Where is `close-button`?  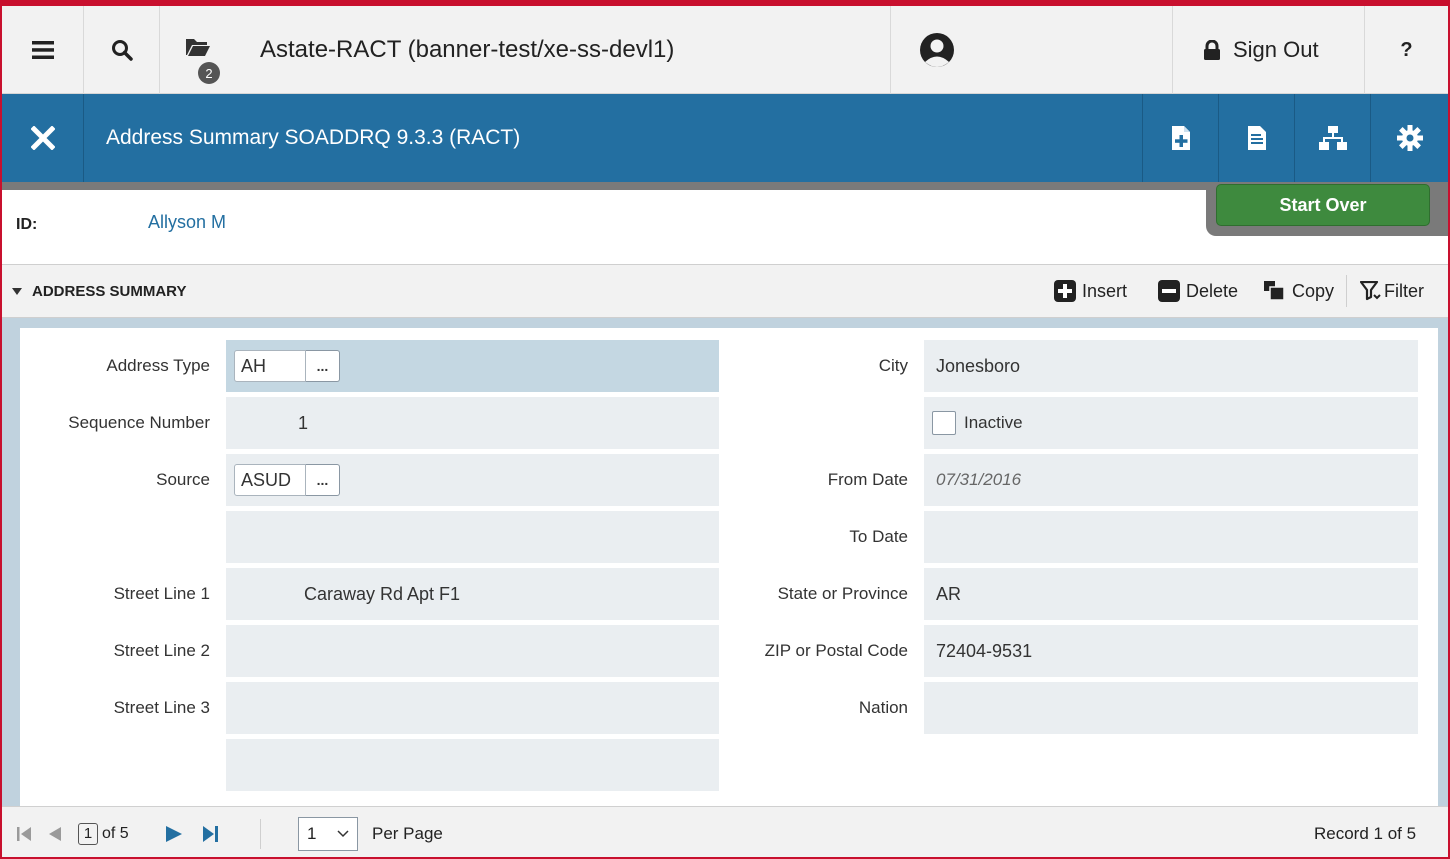
close-button is located at coordinates (43, 138).